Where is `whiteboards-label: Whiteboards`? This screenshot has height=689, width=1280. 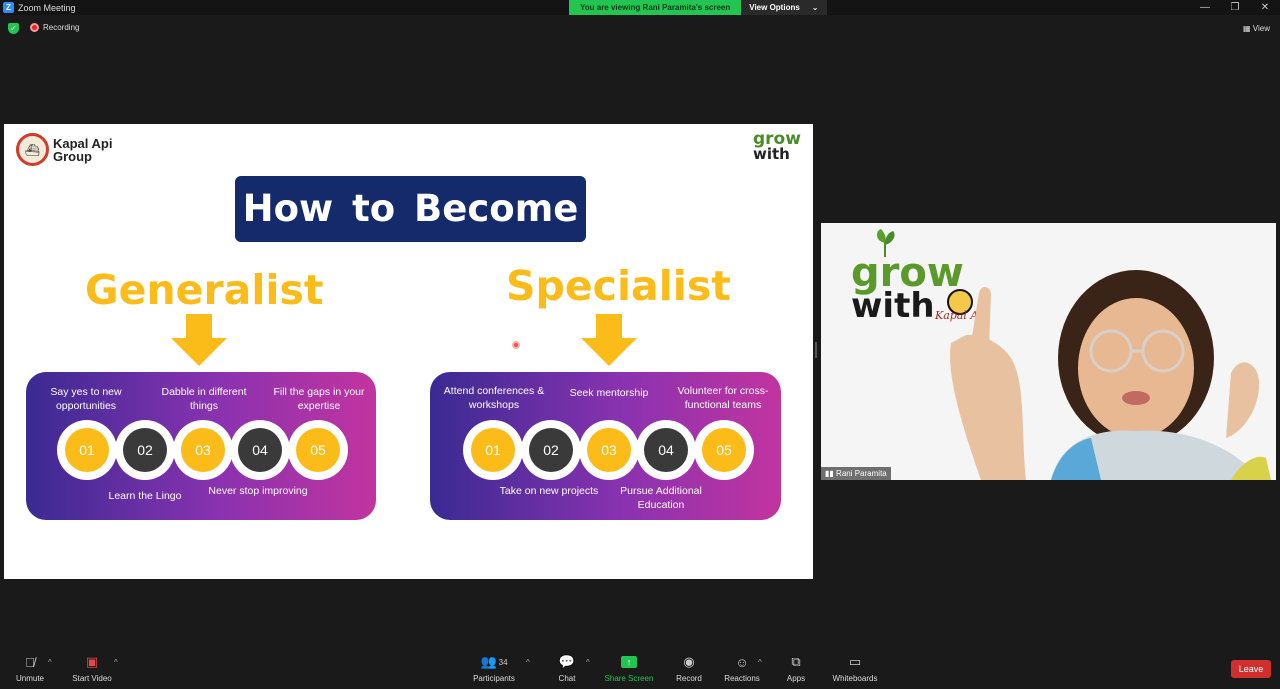
whiteboards-label: Whiteboards is located at coordinates (855, 678).